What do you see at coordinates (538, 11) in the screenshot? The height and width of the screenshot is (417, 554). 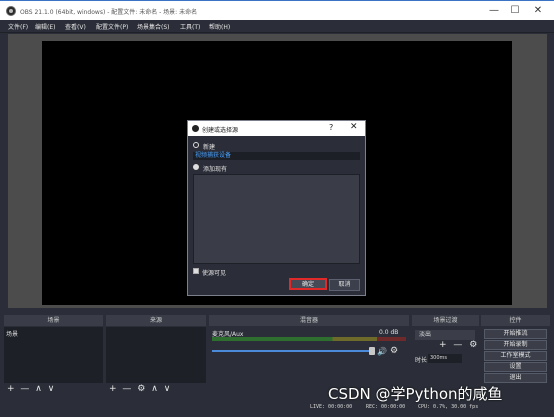 I see `close-button: ✕` at bounding box center [538, 11].